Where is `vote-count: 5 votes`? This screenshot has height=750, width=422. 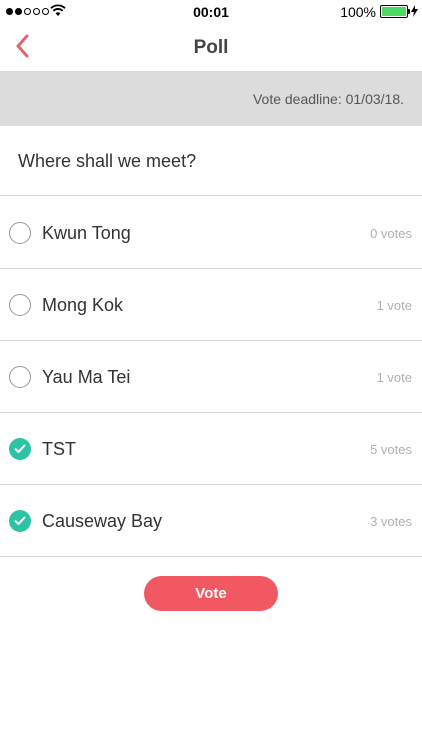 vote-count: 5 votes is located at coordinates (391, 449).